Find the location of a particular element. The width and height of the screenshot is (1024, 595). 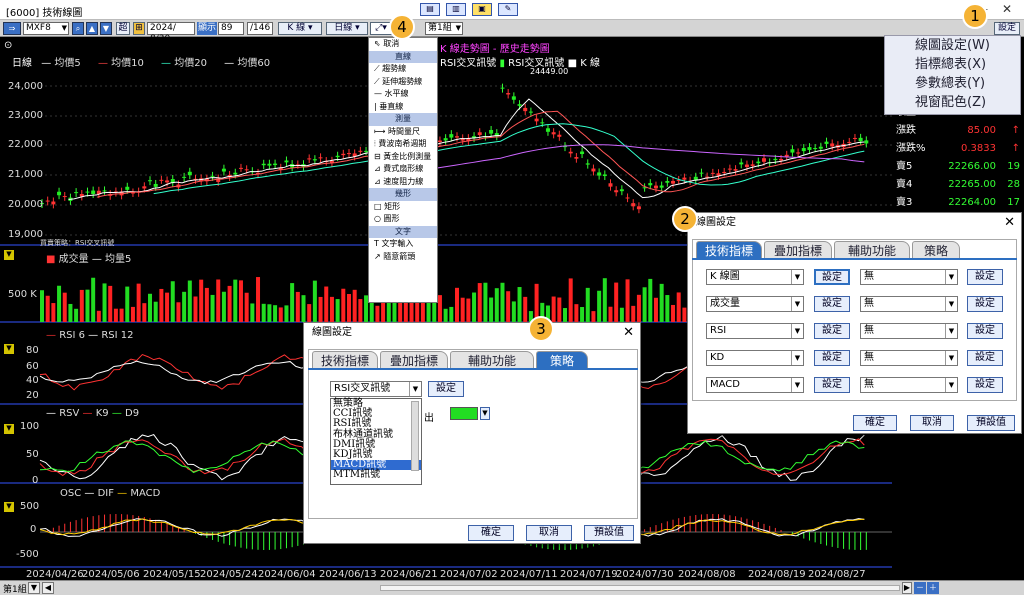

draw-menu-item: ⟋ 趨勢線 is located at coordinates (403, 69).